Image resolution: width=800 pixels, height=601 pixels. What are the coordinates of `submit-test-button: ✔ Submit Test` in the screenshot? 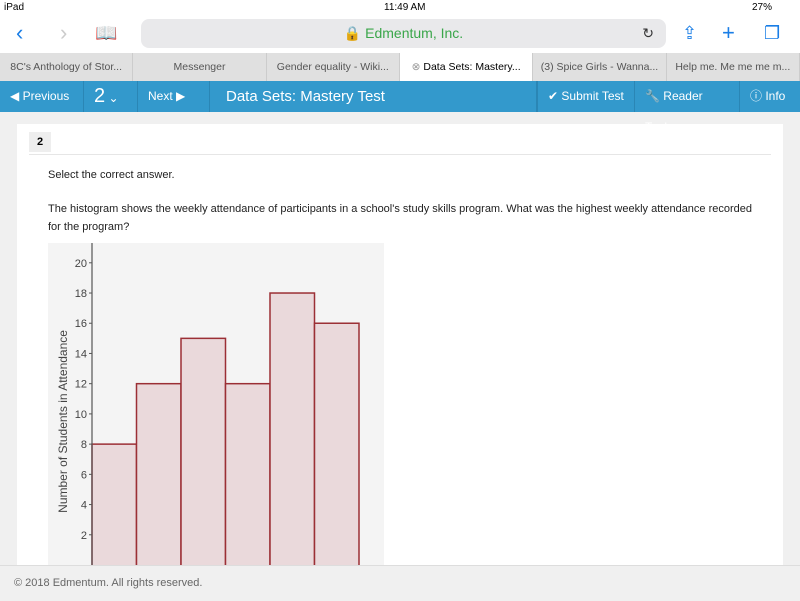 It's located at (586, 96).